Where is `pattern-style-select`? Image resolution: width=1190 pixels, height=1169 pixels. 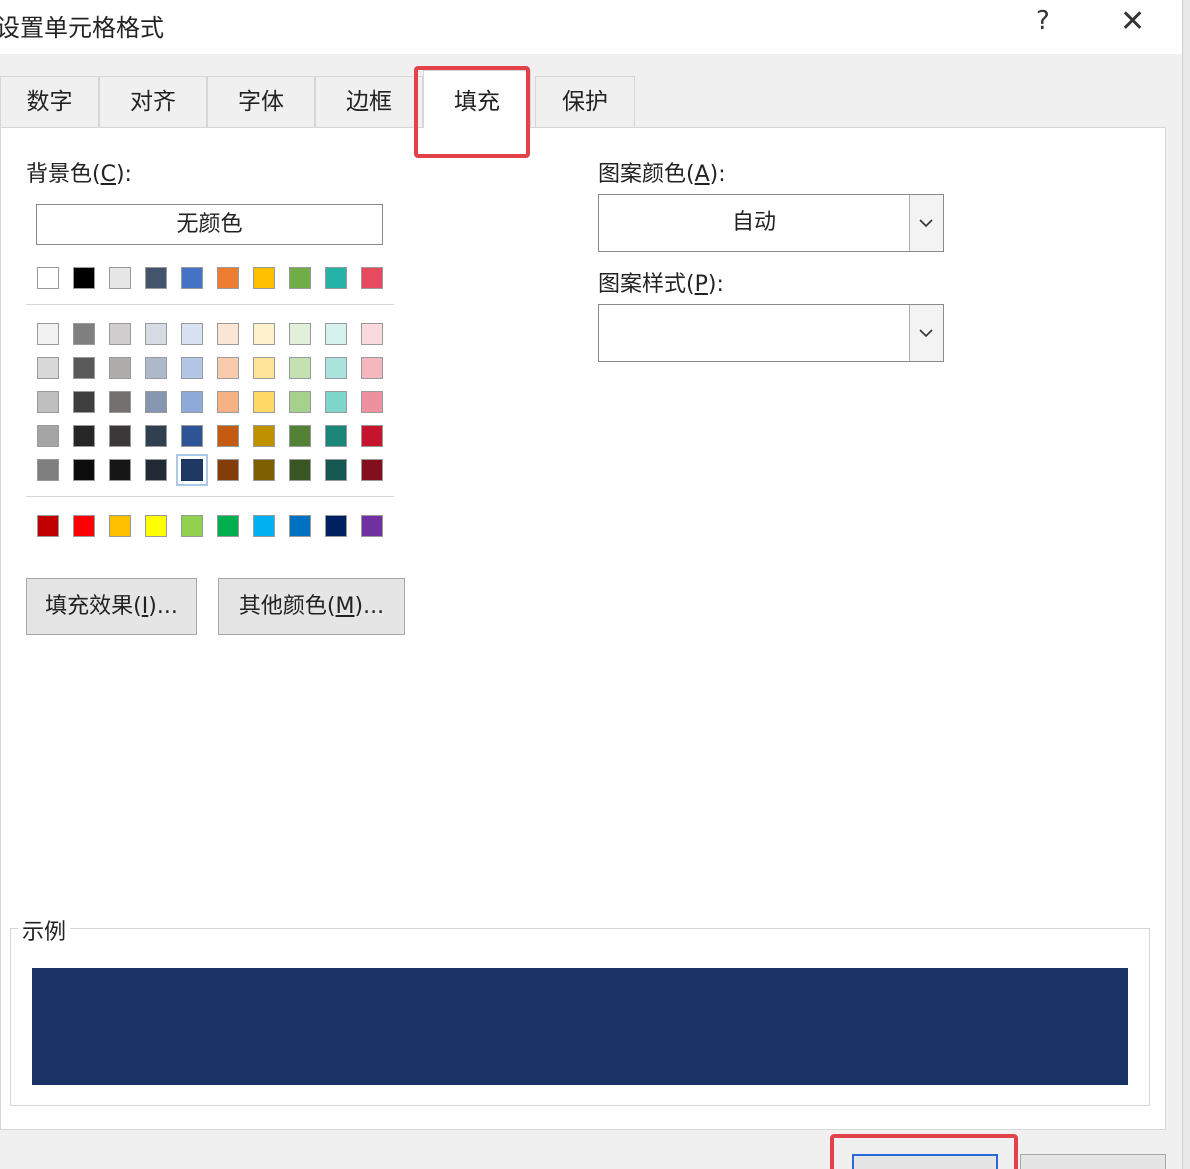 pattern-style-select is located at coordinates (771, 333).